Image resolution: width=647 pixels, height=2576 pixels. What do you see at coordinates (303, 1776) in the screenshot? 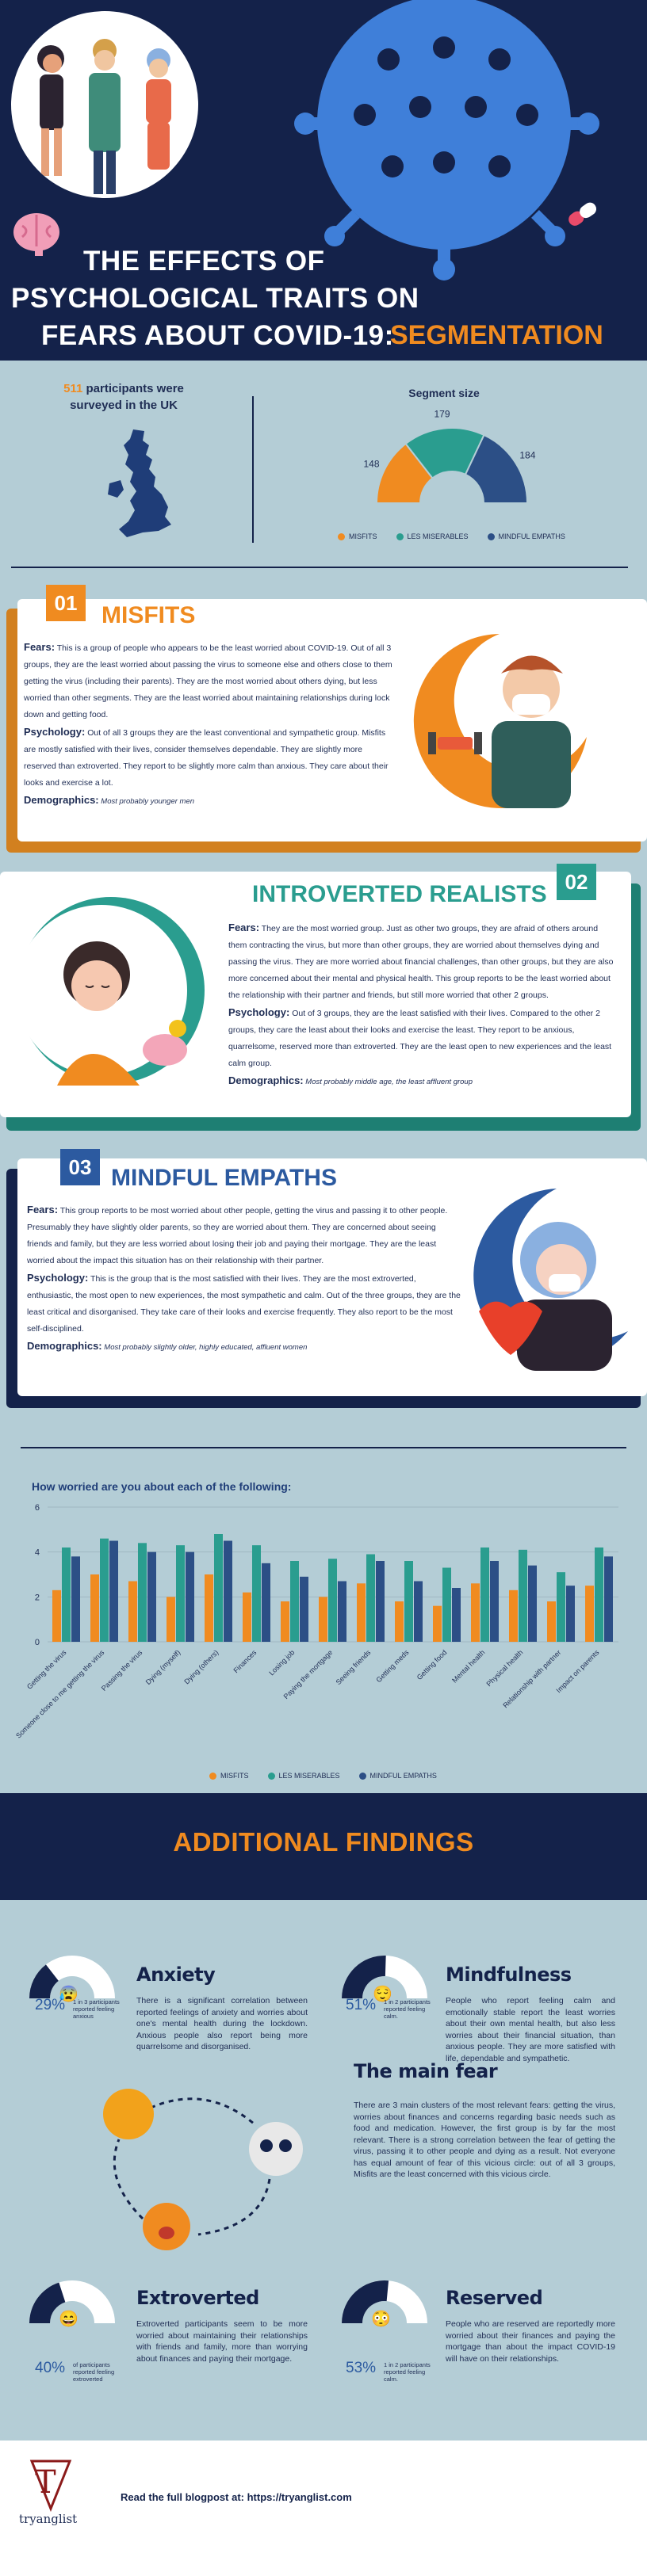
I see `bar-legend-realists: LES MISERABLES` at bounding box center [303, 1776].